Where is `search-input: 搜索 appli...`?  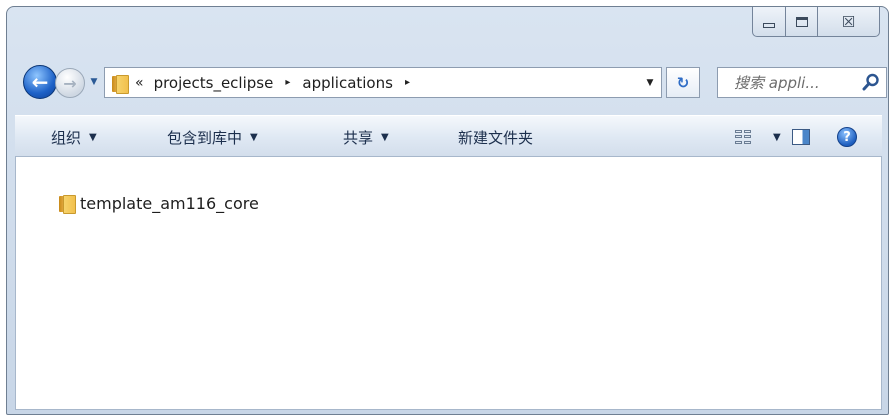
search-input: 搜索 appli... is located at coordinates (802, 82).